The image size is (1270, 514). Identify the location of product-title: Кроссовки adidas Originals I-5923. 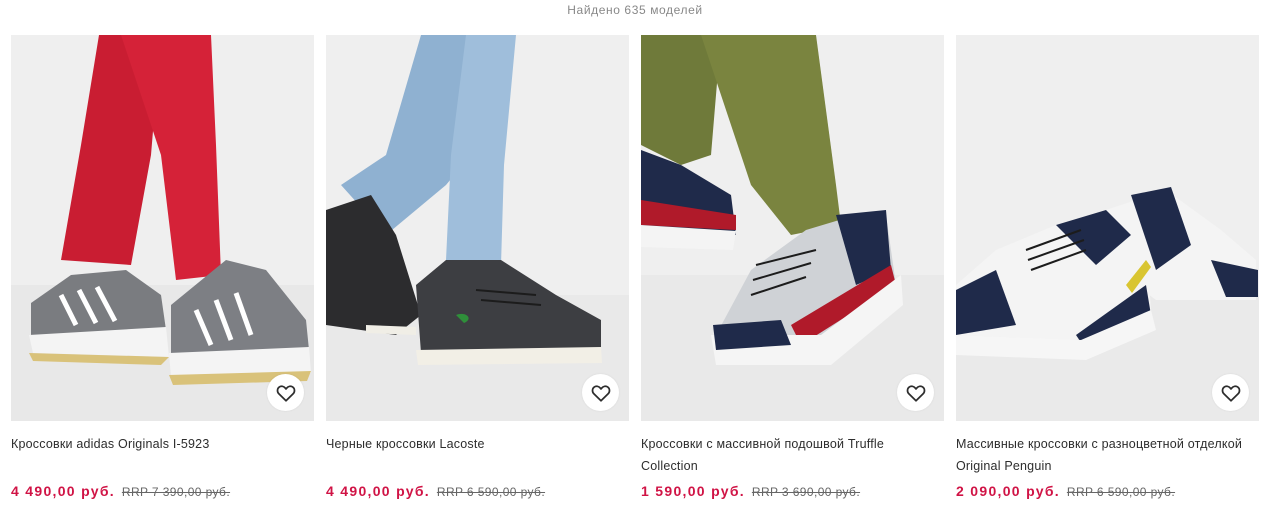
(162, 455).